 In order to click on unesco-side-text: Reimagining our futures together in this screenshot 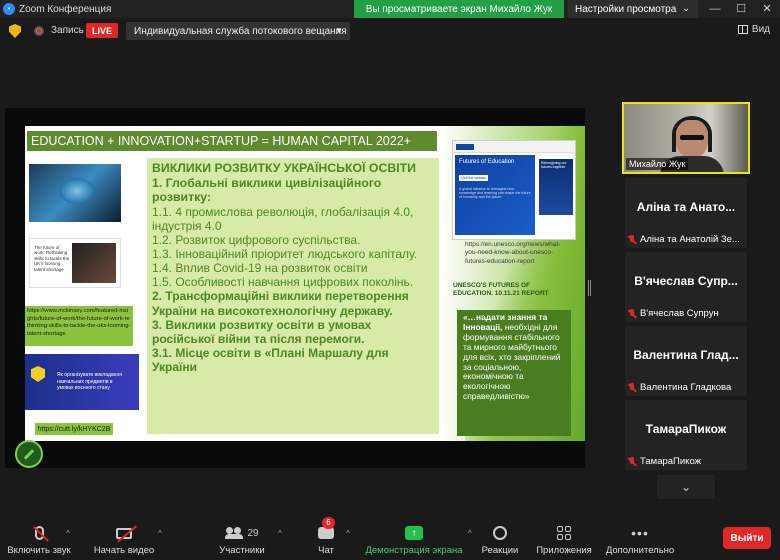, I will do `click(554, 165)`.